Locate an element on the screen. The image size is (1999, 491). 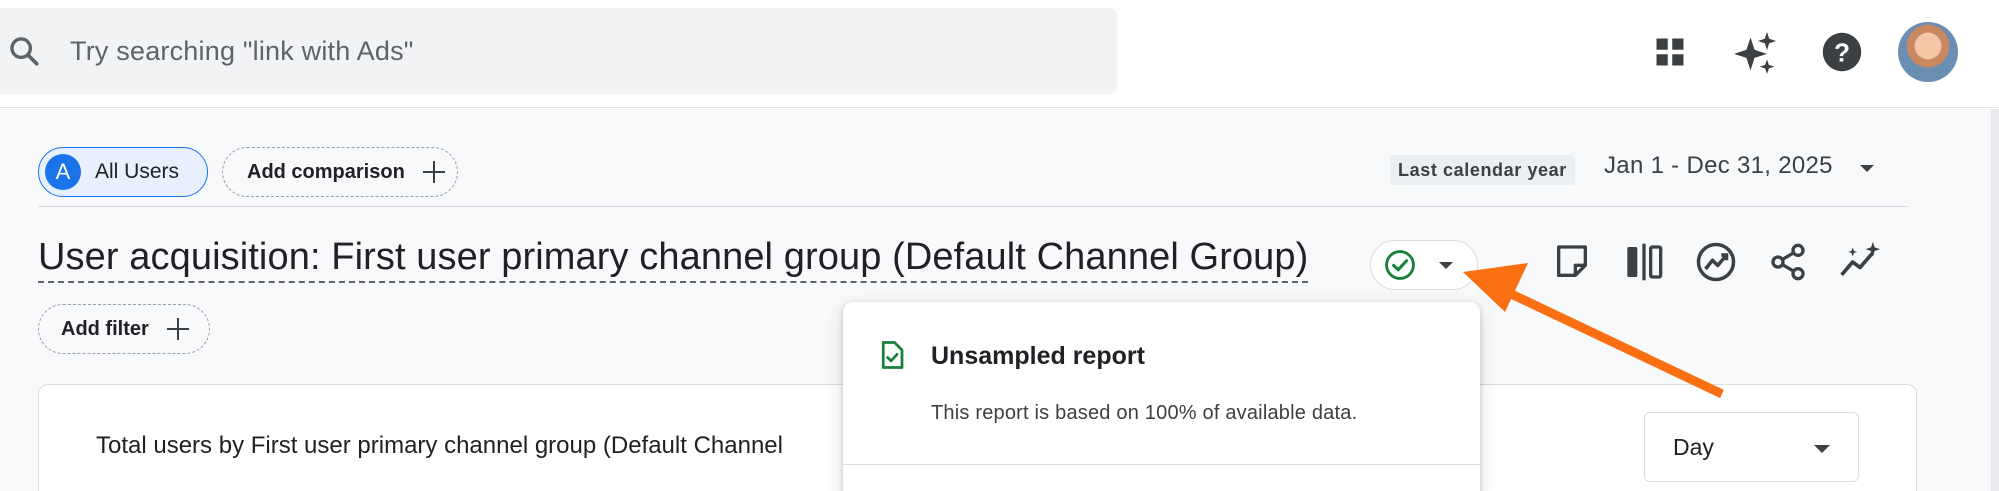
segment-chip-all-users: A All Users is located at coordinates (123, 172).